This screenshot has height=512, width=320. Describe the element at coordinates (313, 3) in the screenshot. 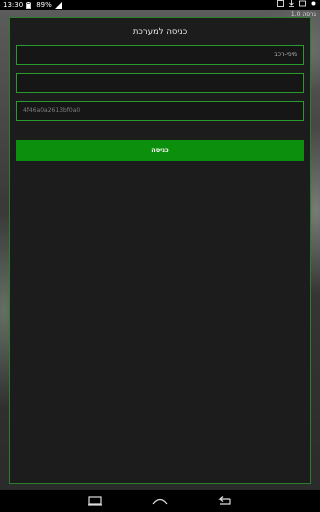

I see `more-icon` at that location.